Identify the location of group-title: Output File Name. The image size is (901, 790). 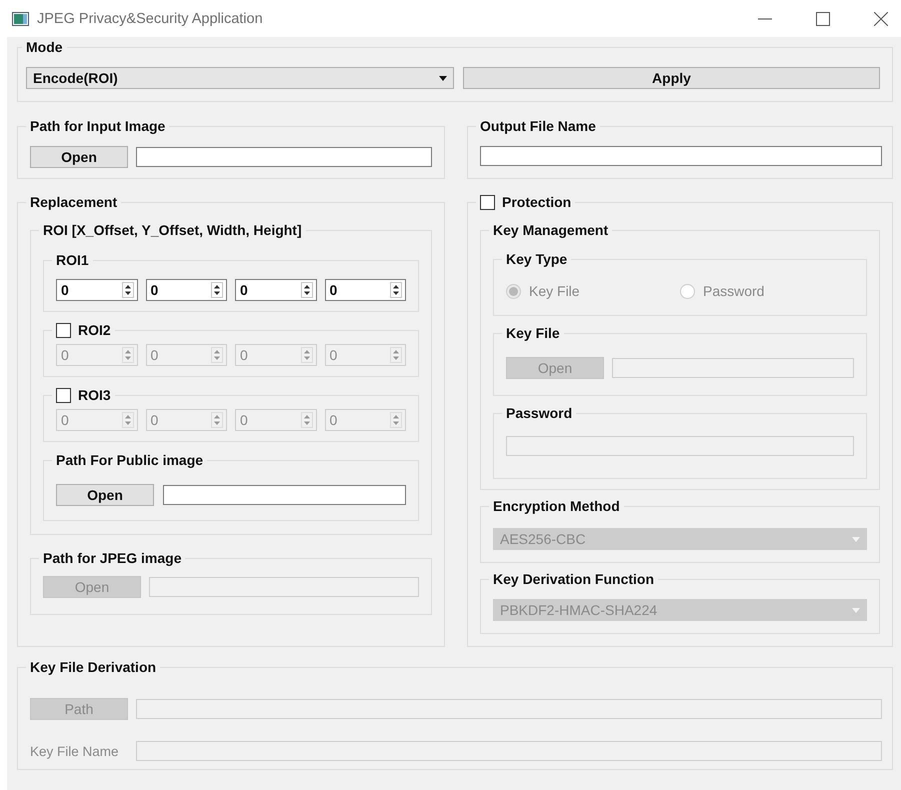
(538, 126).